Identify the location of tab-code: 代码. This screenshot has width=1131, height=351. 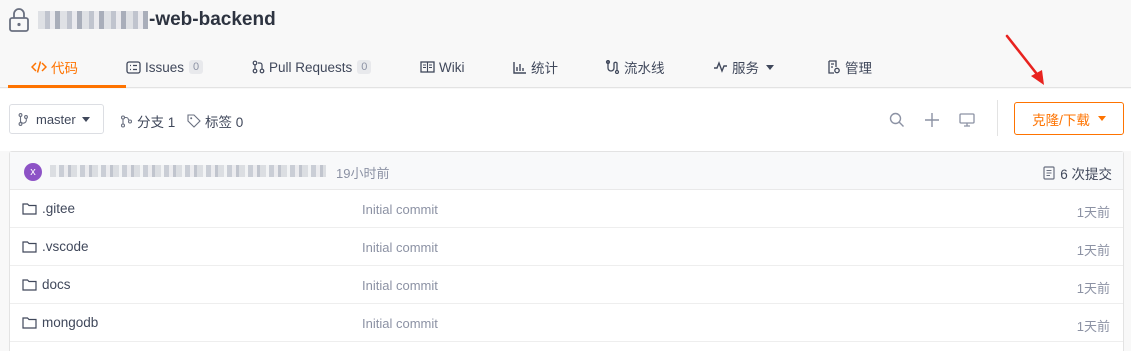
(67, 68).